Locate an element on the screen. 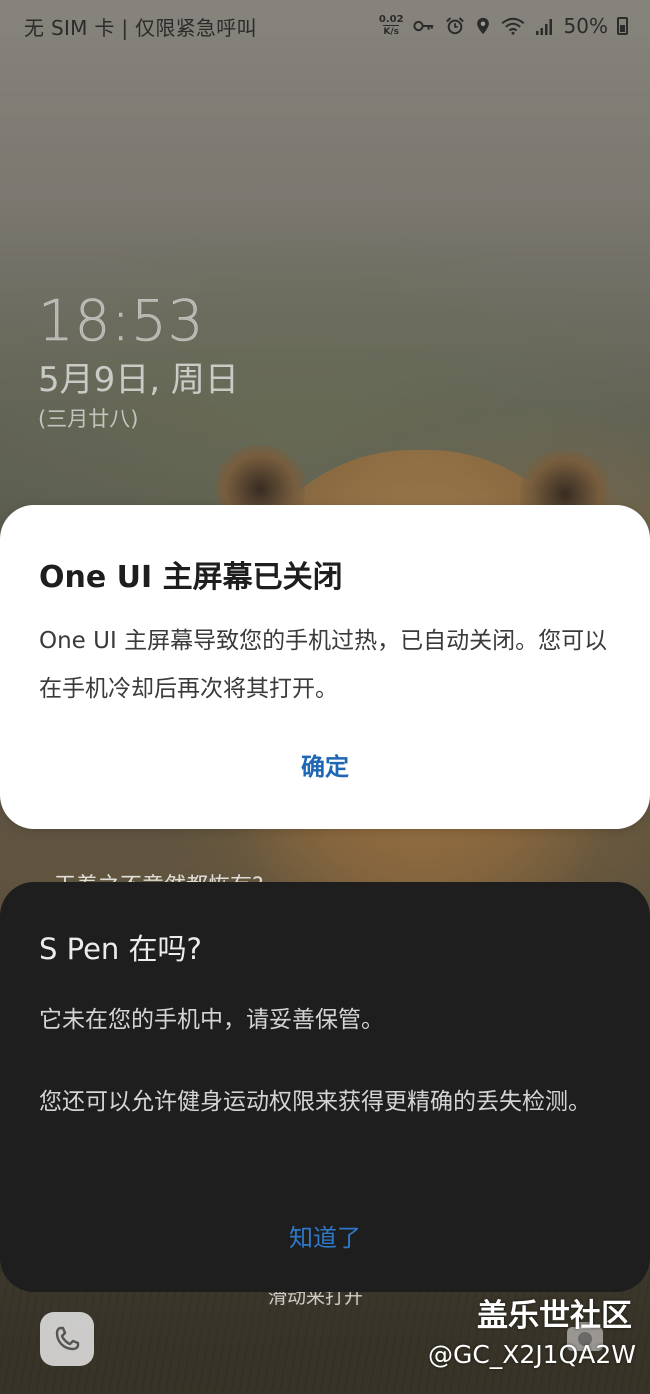 This screenshot has width=650, height=1394. network-speed: 0.02 K/s is located at coordinates (391, 26).